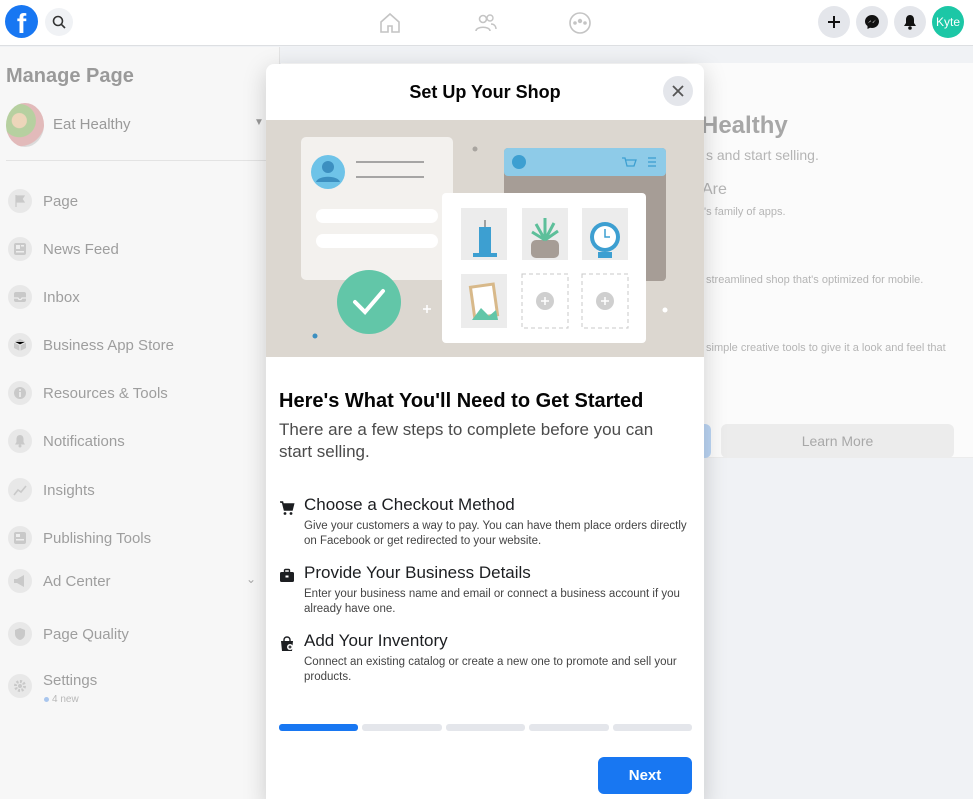 The height and width of the screenshot is (799, 973). Describe the element at coordinates (20, 686) in the screenshot. I see `gear-icon` at that location.